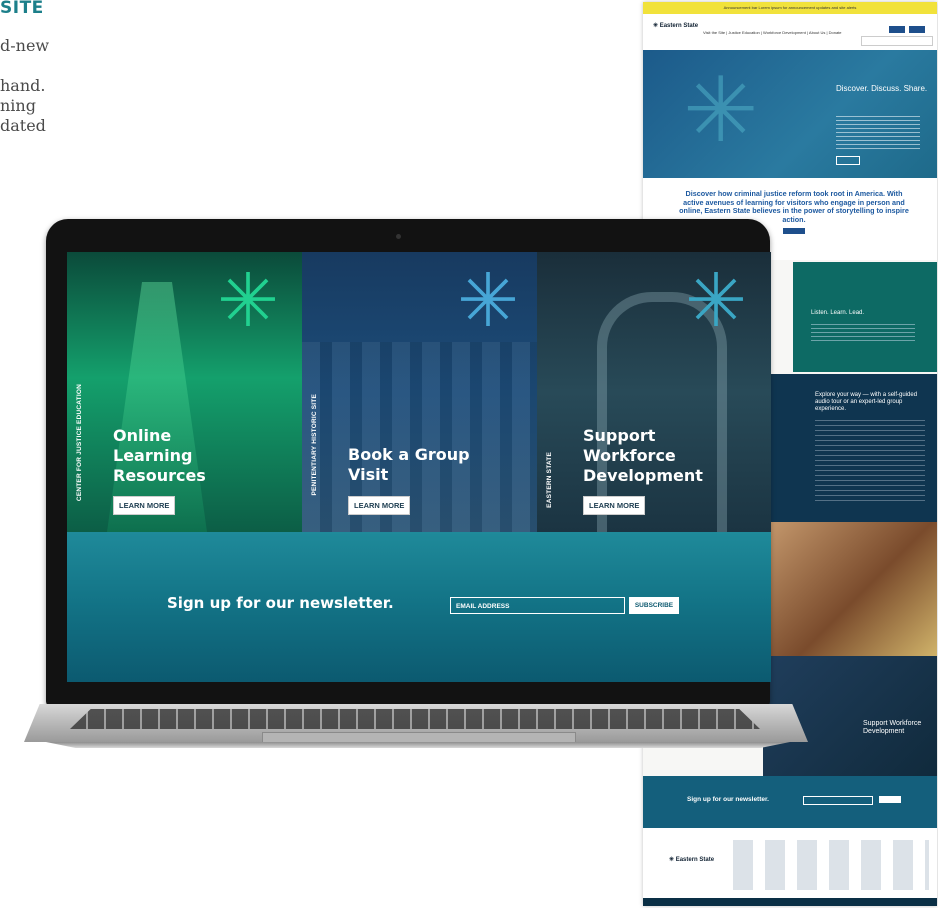 The height and width of the screenshot is (908, 938). I want to click on subscribe-button: SUBSCRIBE, so click(654, 605).